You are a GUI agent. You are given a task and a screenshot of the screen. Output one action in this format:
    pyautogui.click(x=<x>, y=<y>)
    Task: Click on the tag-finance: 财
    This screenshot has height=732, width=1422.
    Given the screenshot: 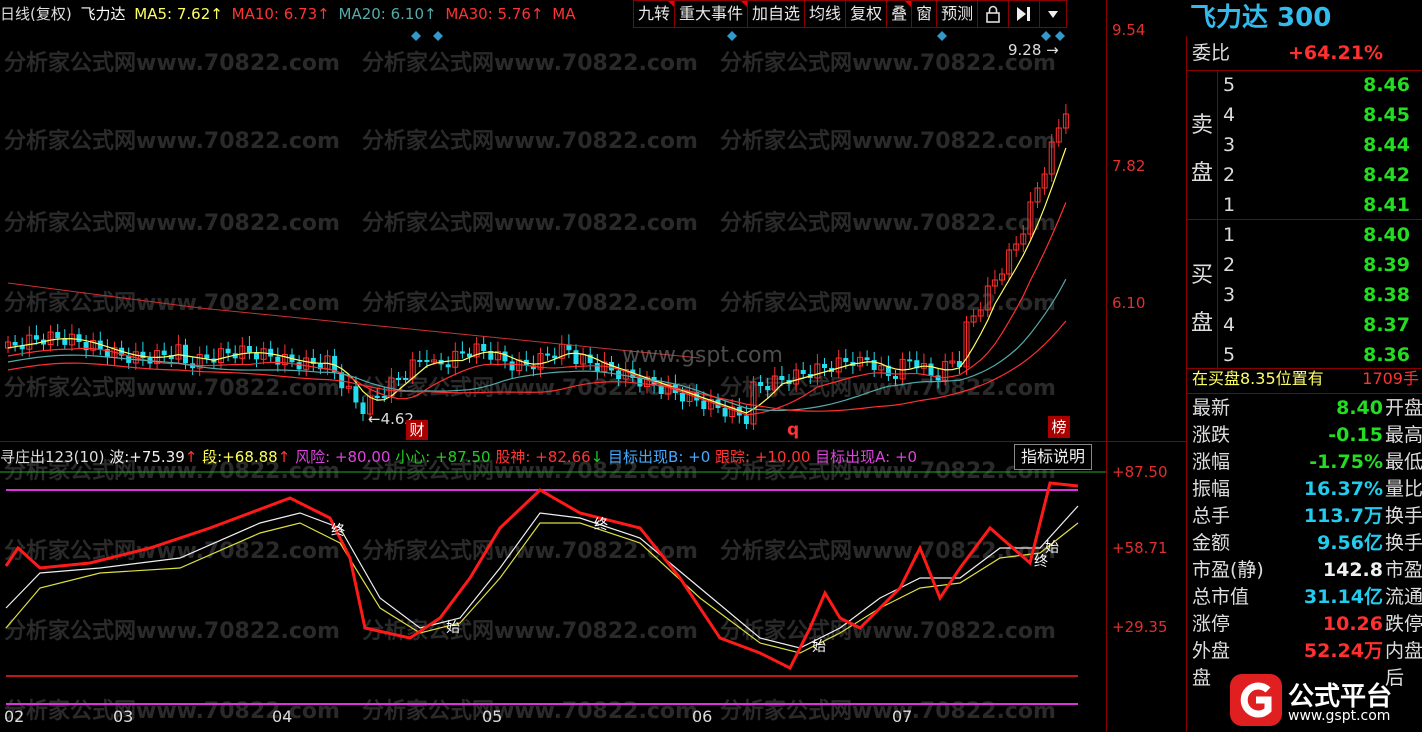 What is the action you would take?
    pyautogui.click(x=417, y=430)
    